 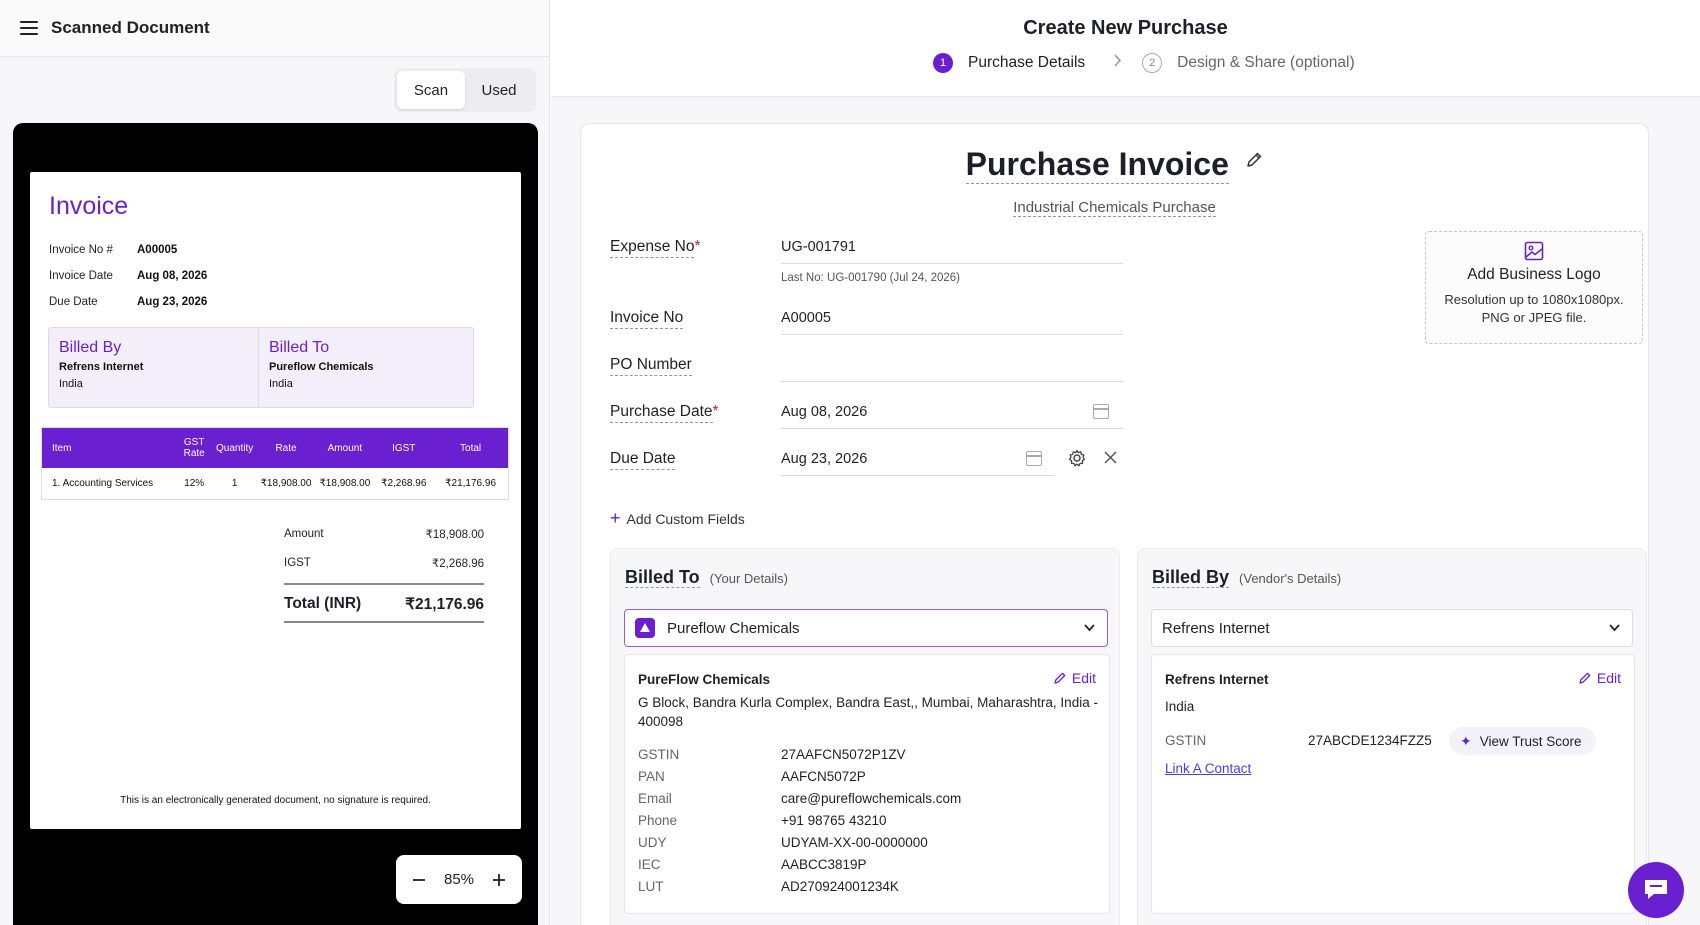 What do you see at coordinates (704, 679) in the screenshot?
I see `billed-to-name: PureFlow Chemicals` at bounding box center [704, 679].